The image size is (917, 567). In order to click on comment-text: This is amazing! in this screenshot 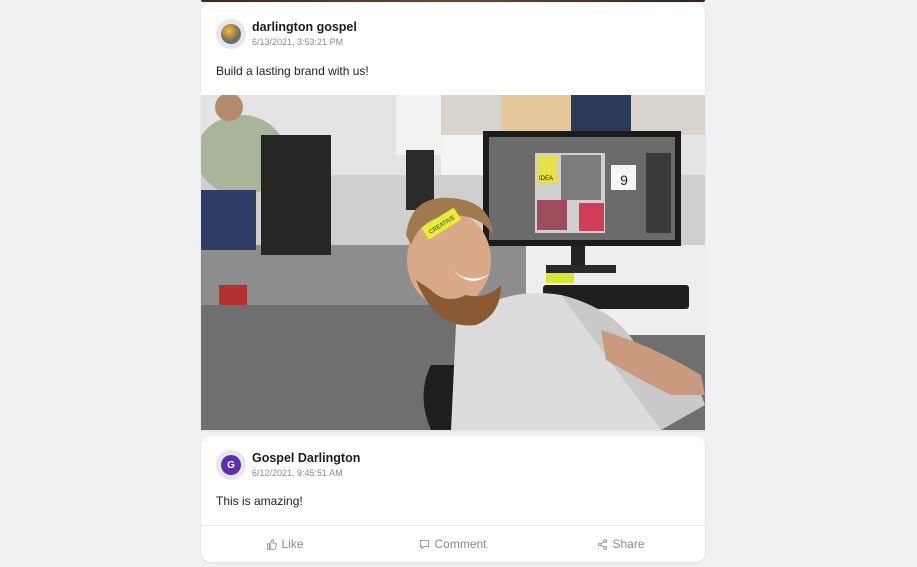, I will do `click(259, 501)`.